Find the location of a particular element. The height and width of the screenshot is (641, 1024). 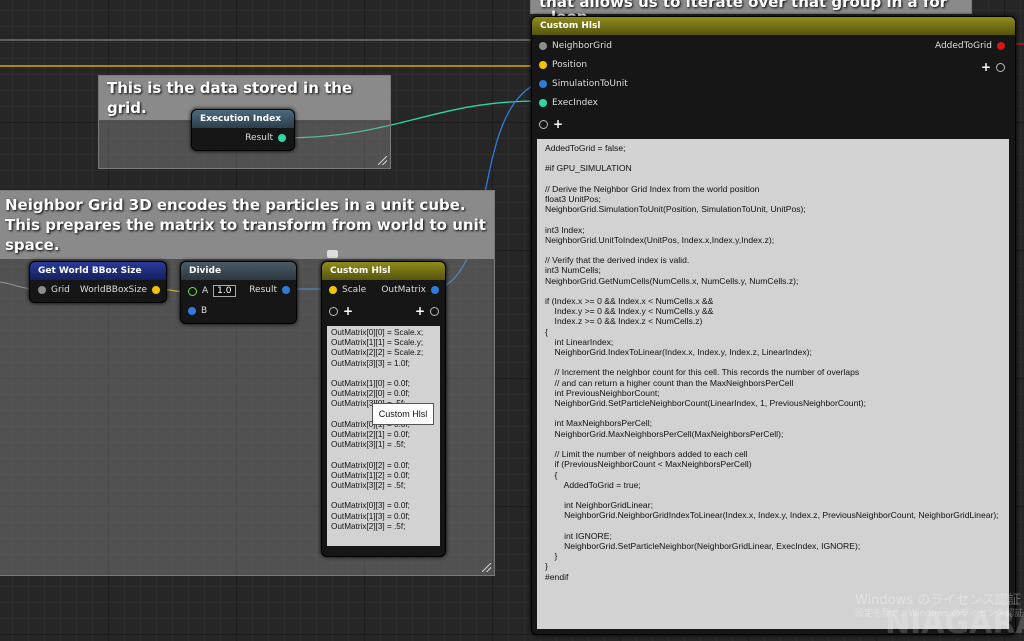

input-label-execindex: ExecIndex is located at coordinates (575, 103).